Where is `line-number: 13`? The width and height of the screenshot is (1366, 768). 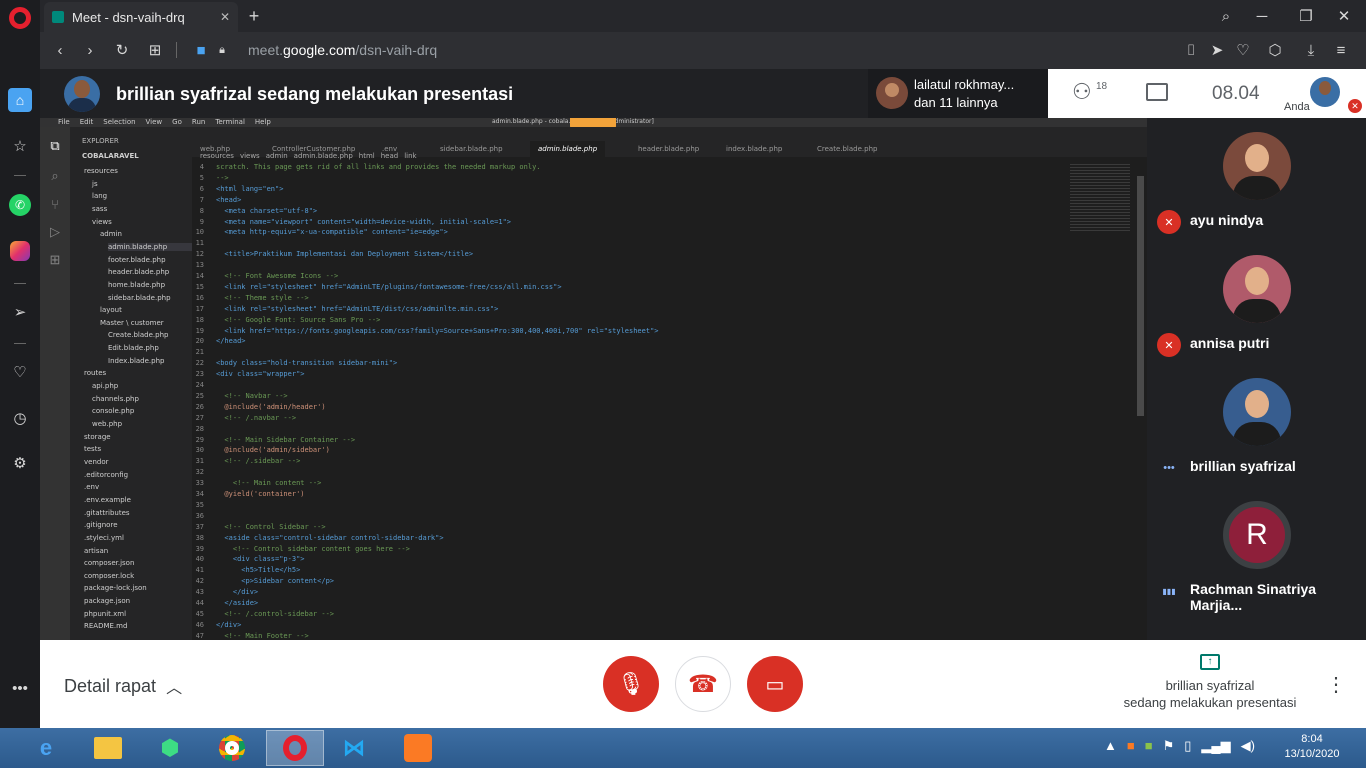 line-number: 13 is located at coordinates (199, 265).